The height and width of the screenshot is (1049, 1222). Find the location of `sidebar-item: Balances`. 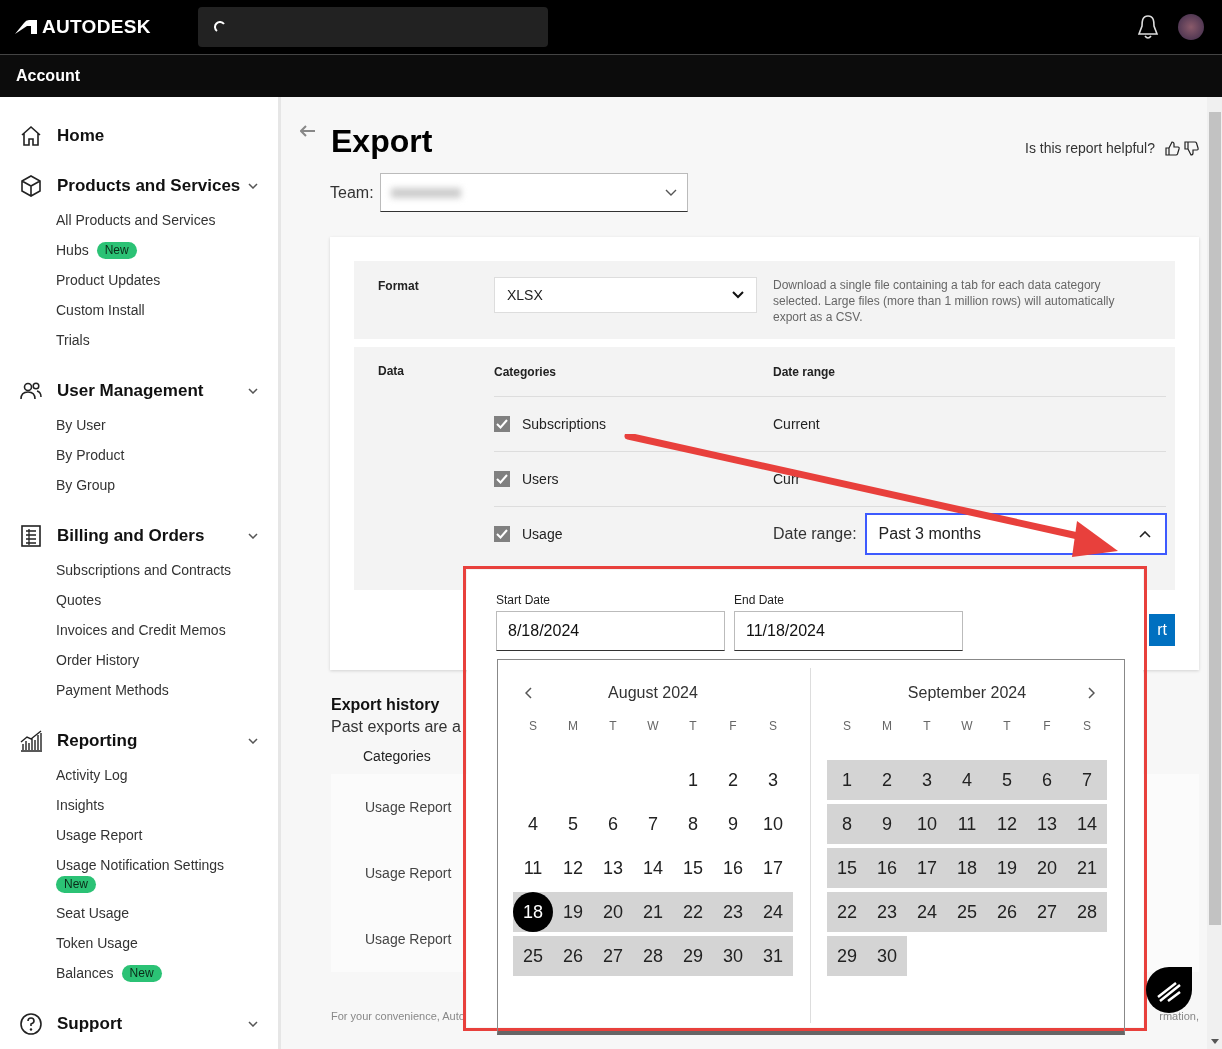

sidebar-item: Balances is located at coordinates (85, 973).